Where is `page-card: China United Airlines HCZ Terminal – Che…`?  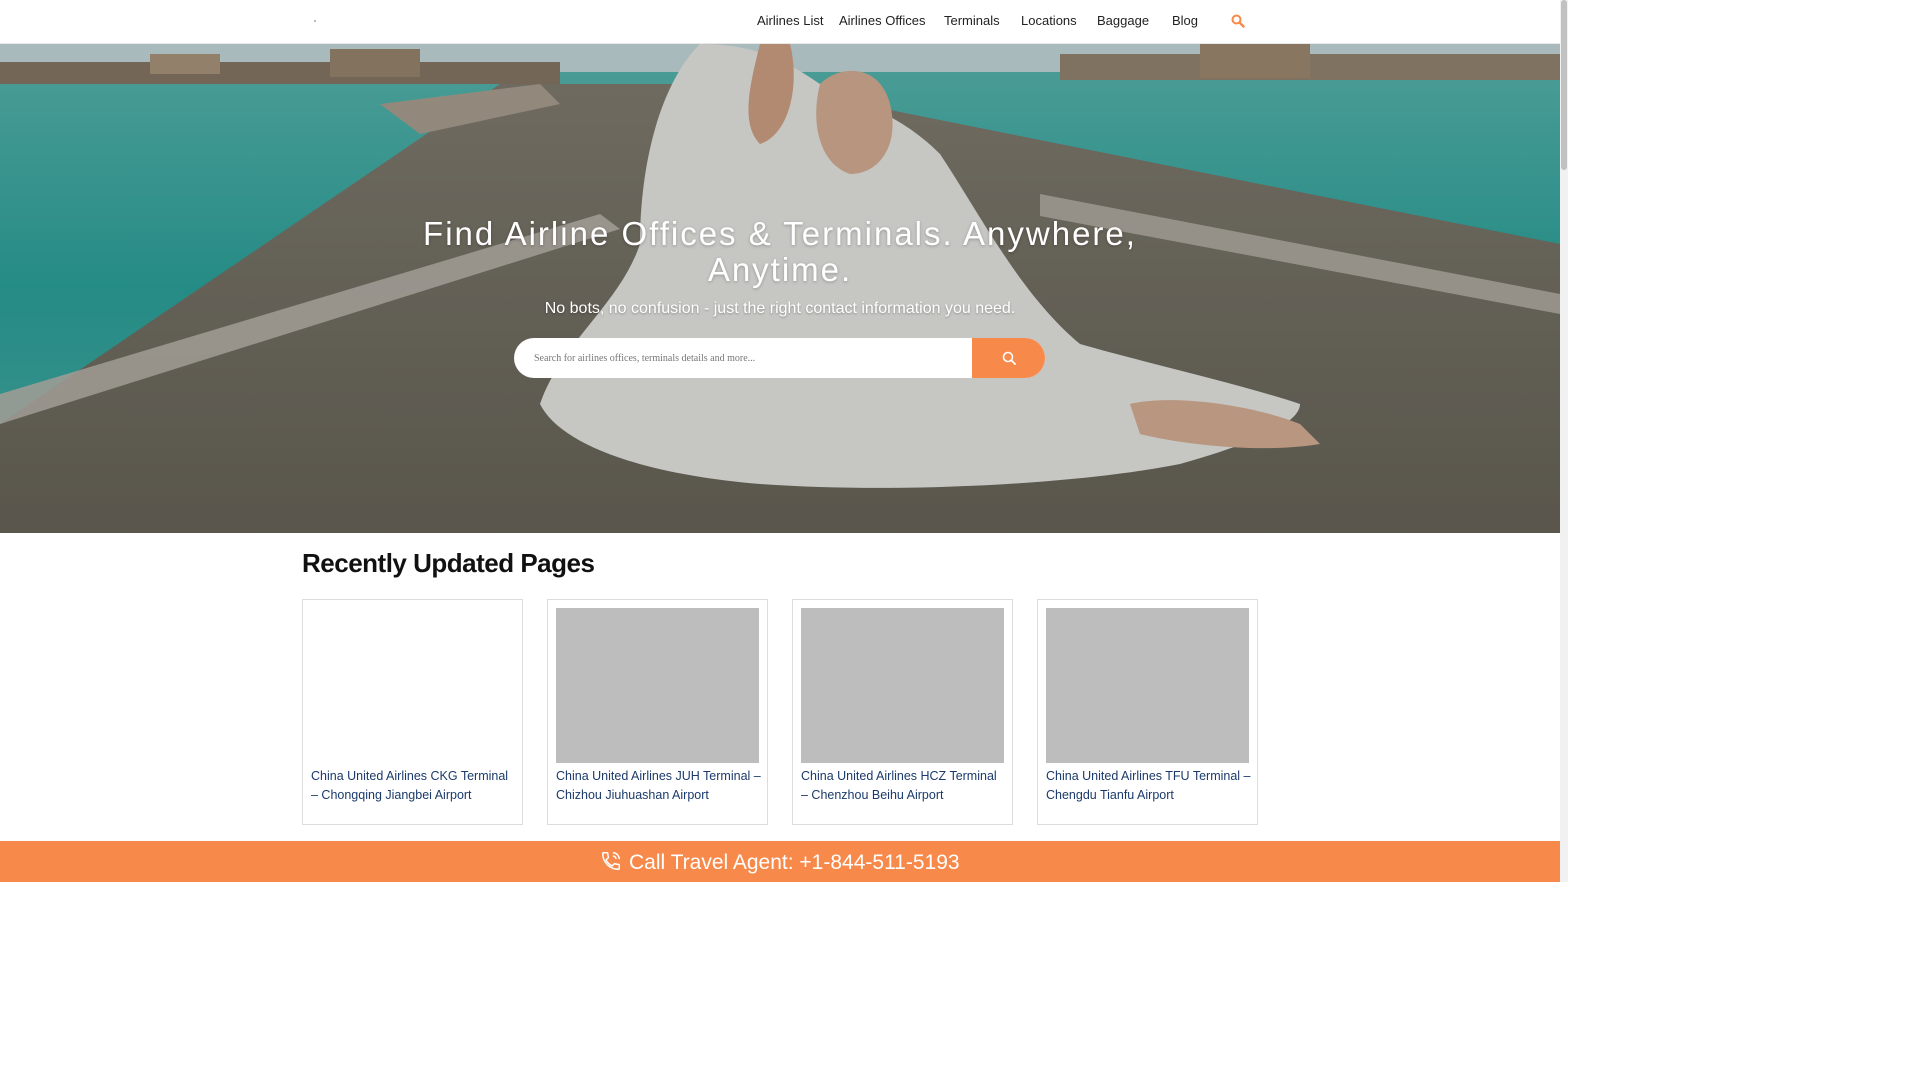
page-card: China United Airlines HCZ Terminal – Che… is located at coordinates (902, 712).